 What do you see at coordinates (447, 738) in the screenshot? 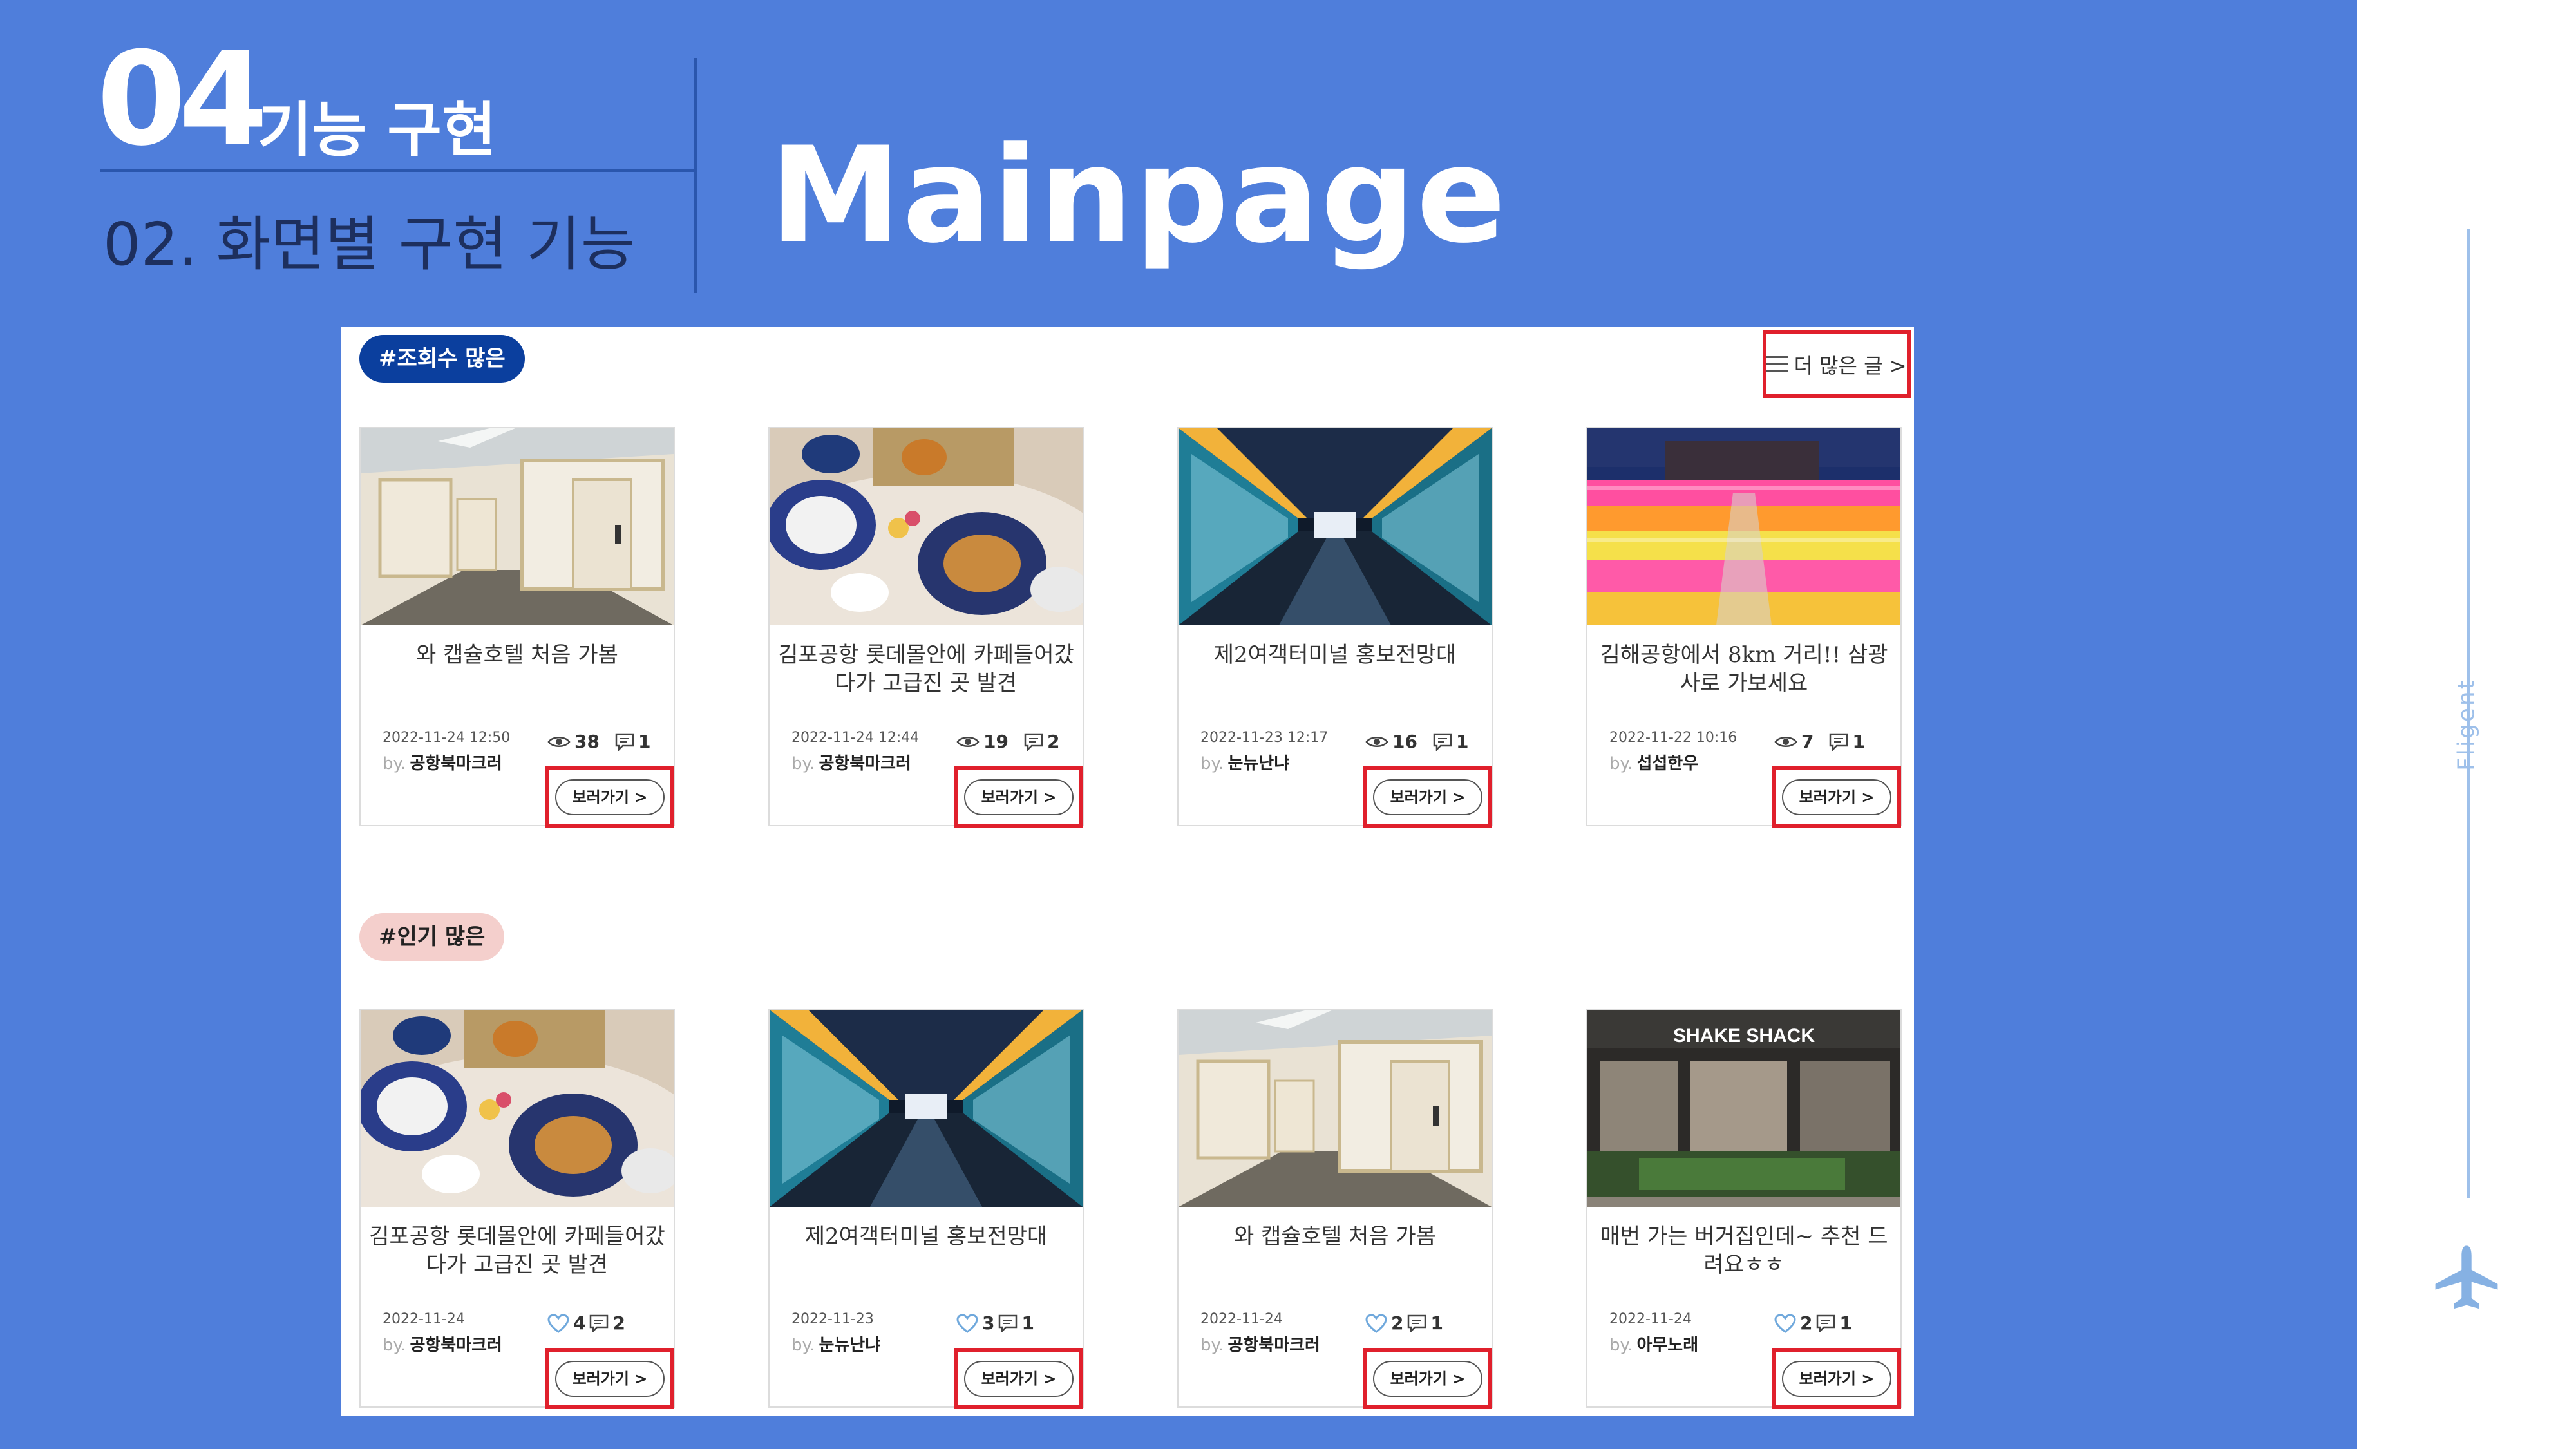
I see `post-date: 2022-11-24 12:50` at bounding box center [447, 738].